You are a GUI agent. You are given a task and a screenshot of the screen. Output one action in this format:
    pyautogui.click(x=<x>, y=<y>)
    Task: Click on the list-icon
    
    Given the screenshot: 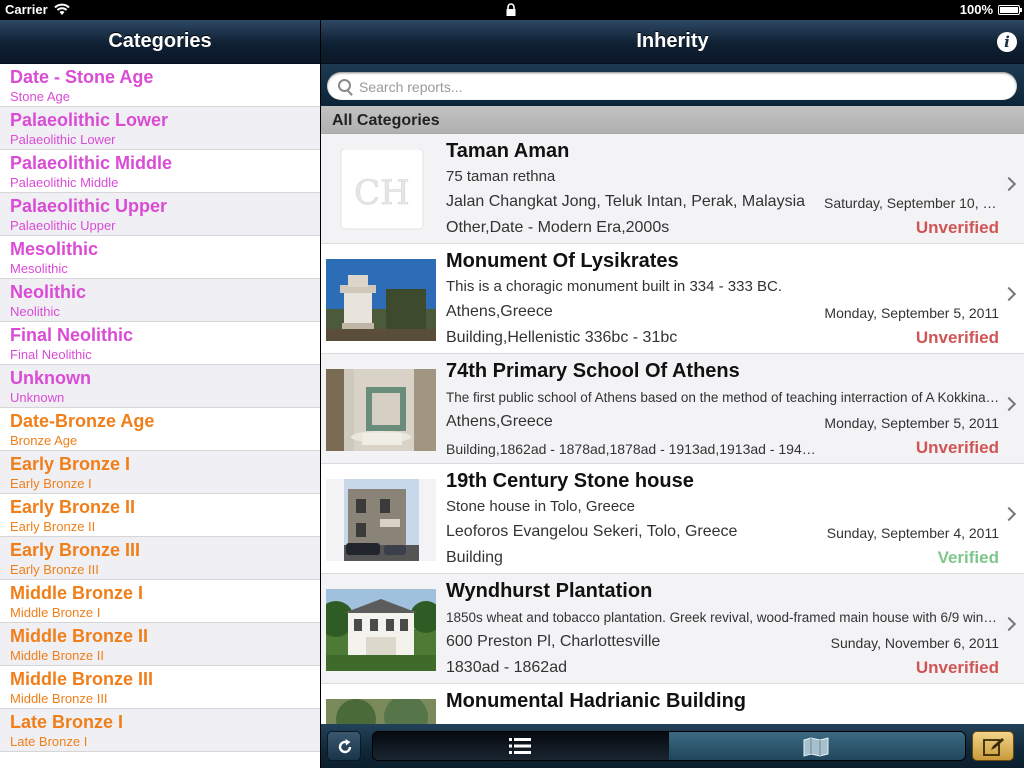 What is the action you would take?
    pyautogui.click(x=520, y=746)
    